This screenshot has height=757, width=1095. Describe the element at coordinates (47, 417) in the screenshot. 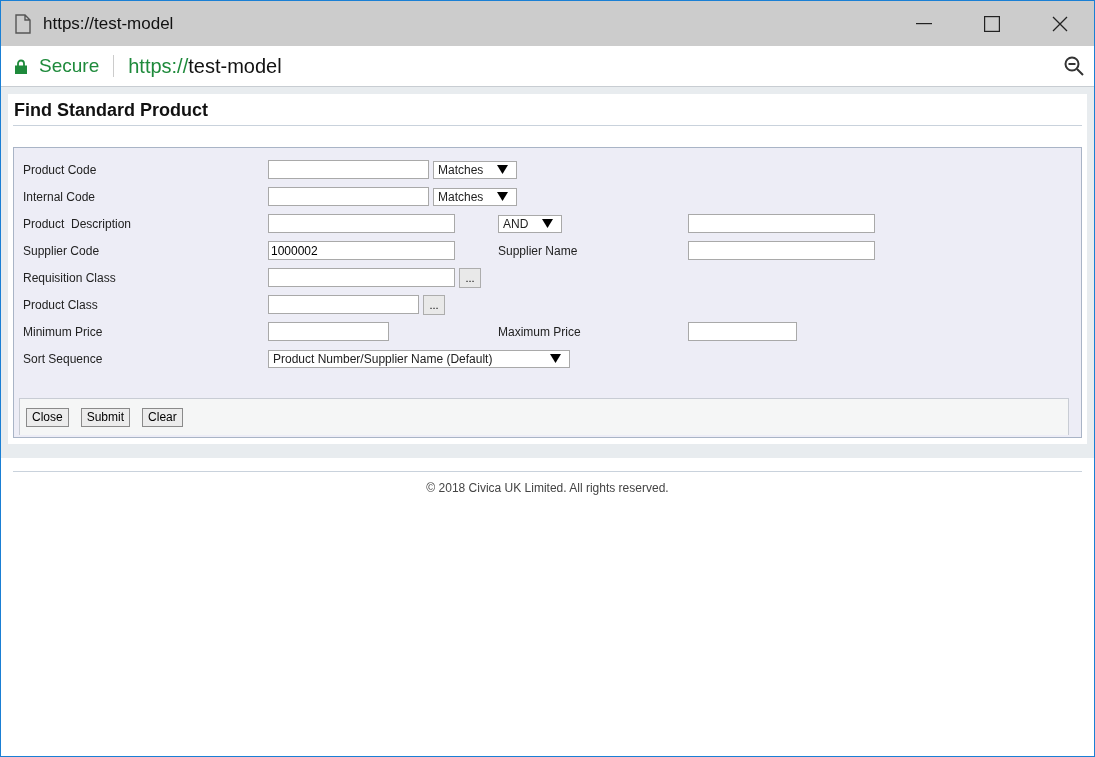

I see `form-button: Close` at that location.